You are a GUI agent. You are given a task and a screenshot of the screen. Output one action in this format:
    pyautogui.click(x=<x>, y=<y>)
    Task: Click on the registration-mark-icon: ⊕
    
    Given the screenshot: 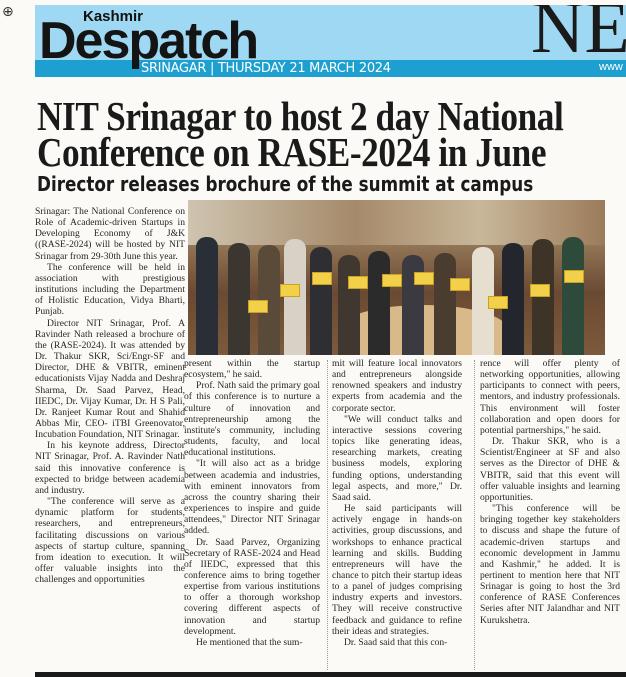 What is the action you would take?
    pyautogui.click(x=8, y=12)
    